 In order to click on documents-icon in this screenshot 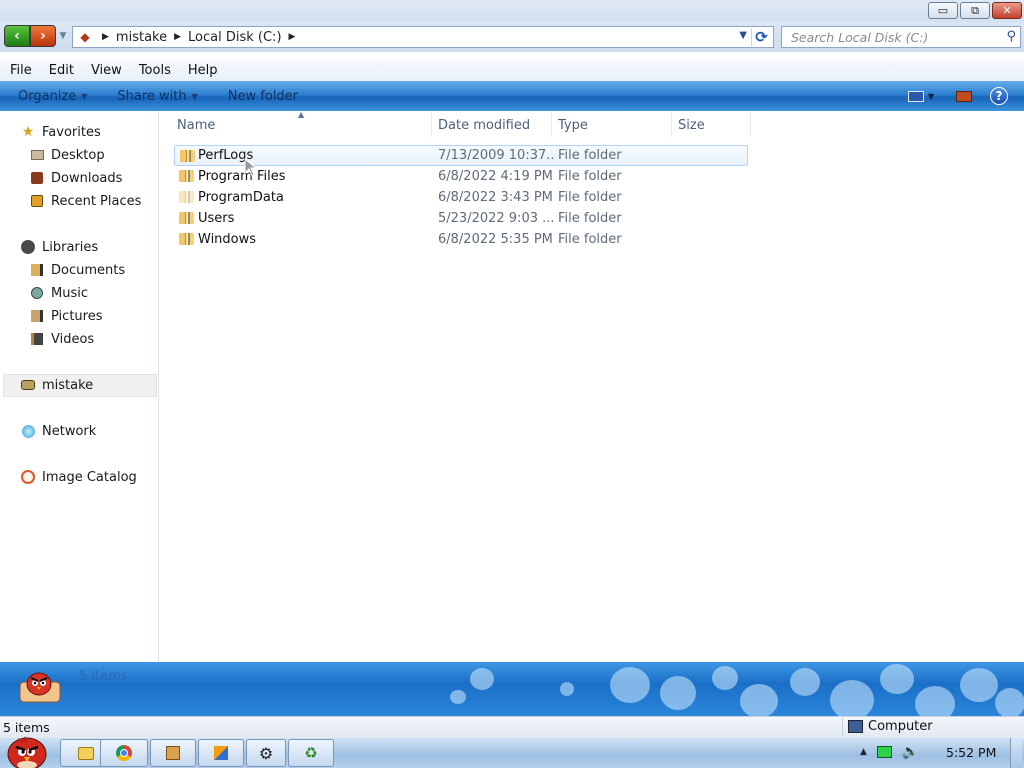, I will do `click(37, 270)`.